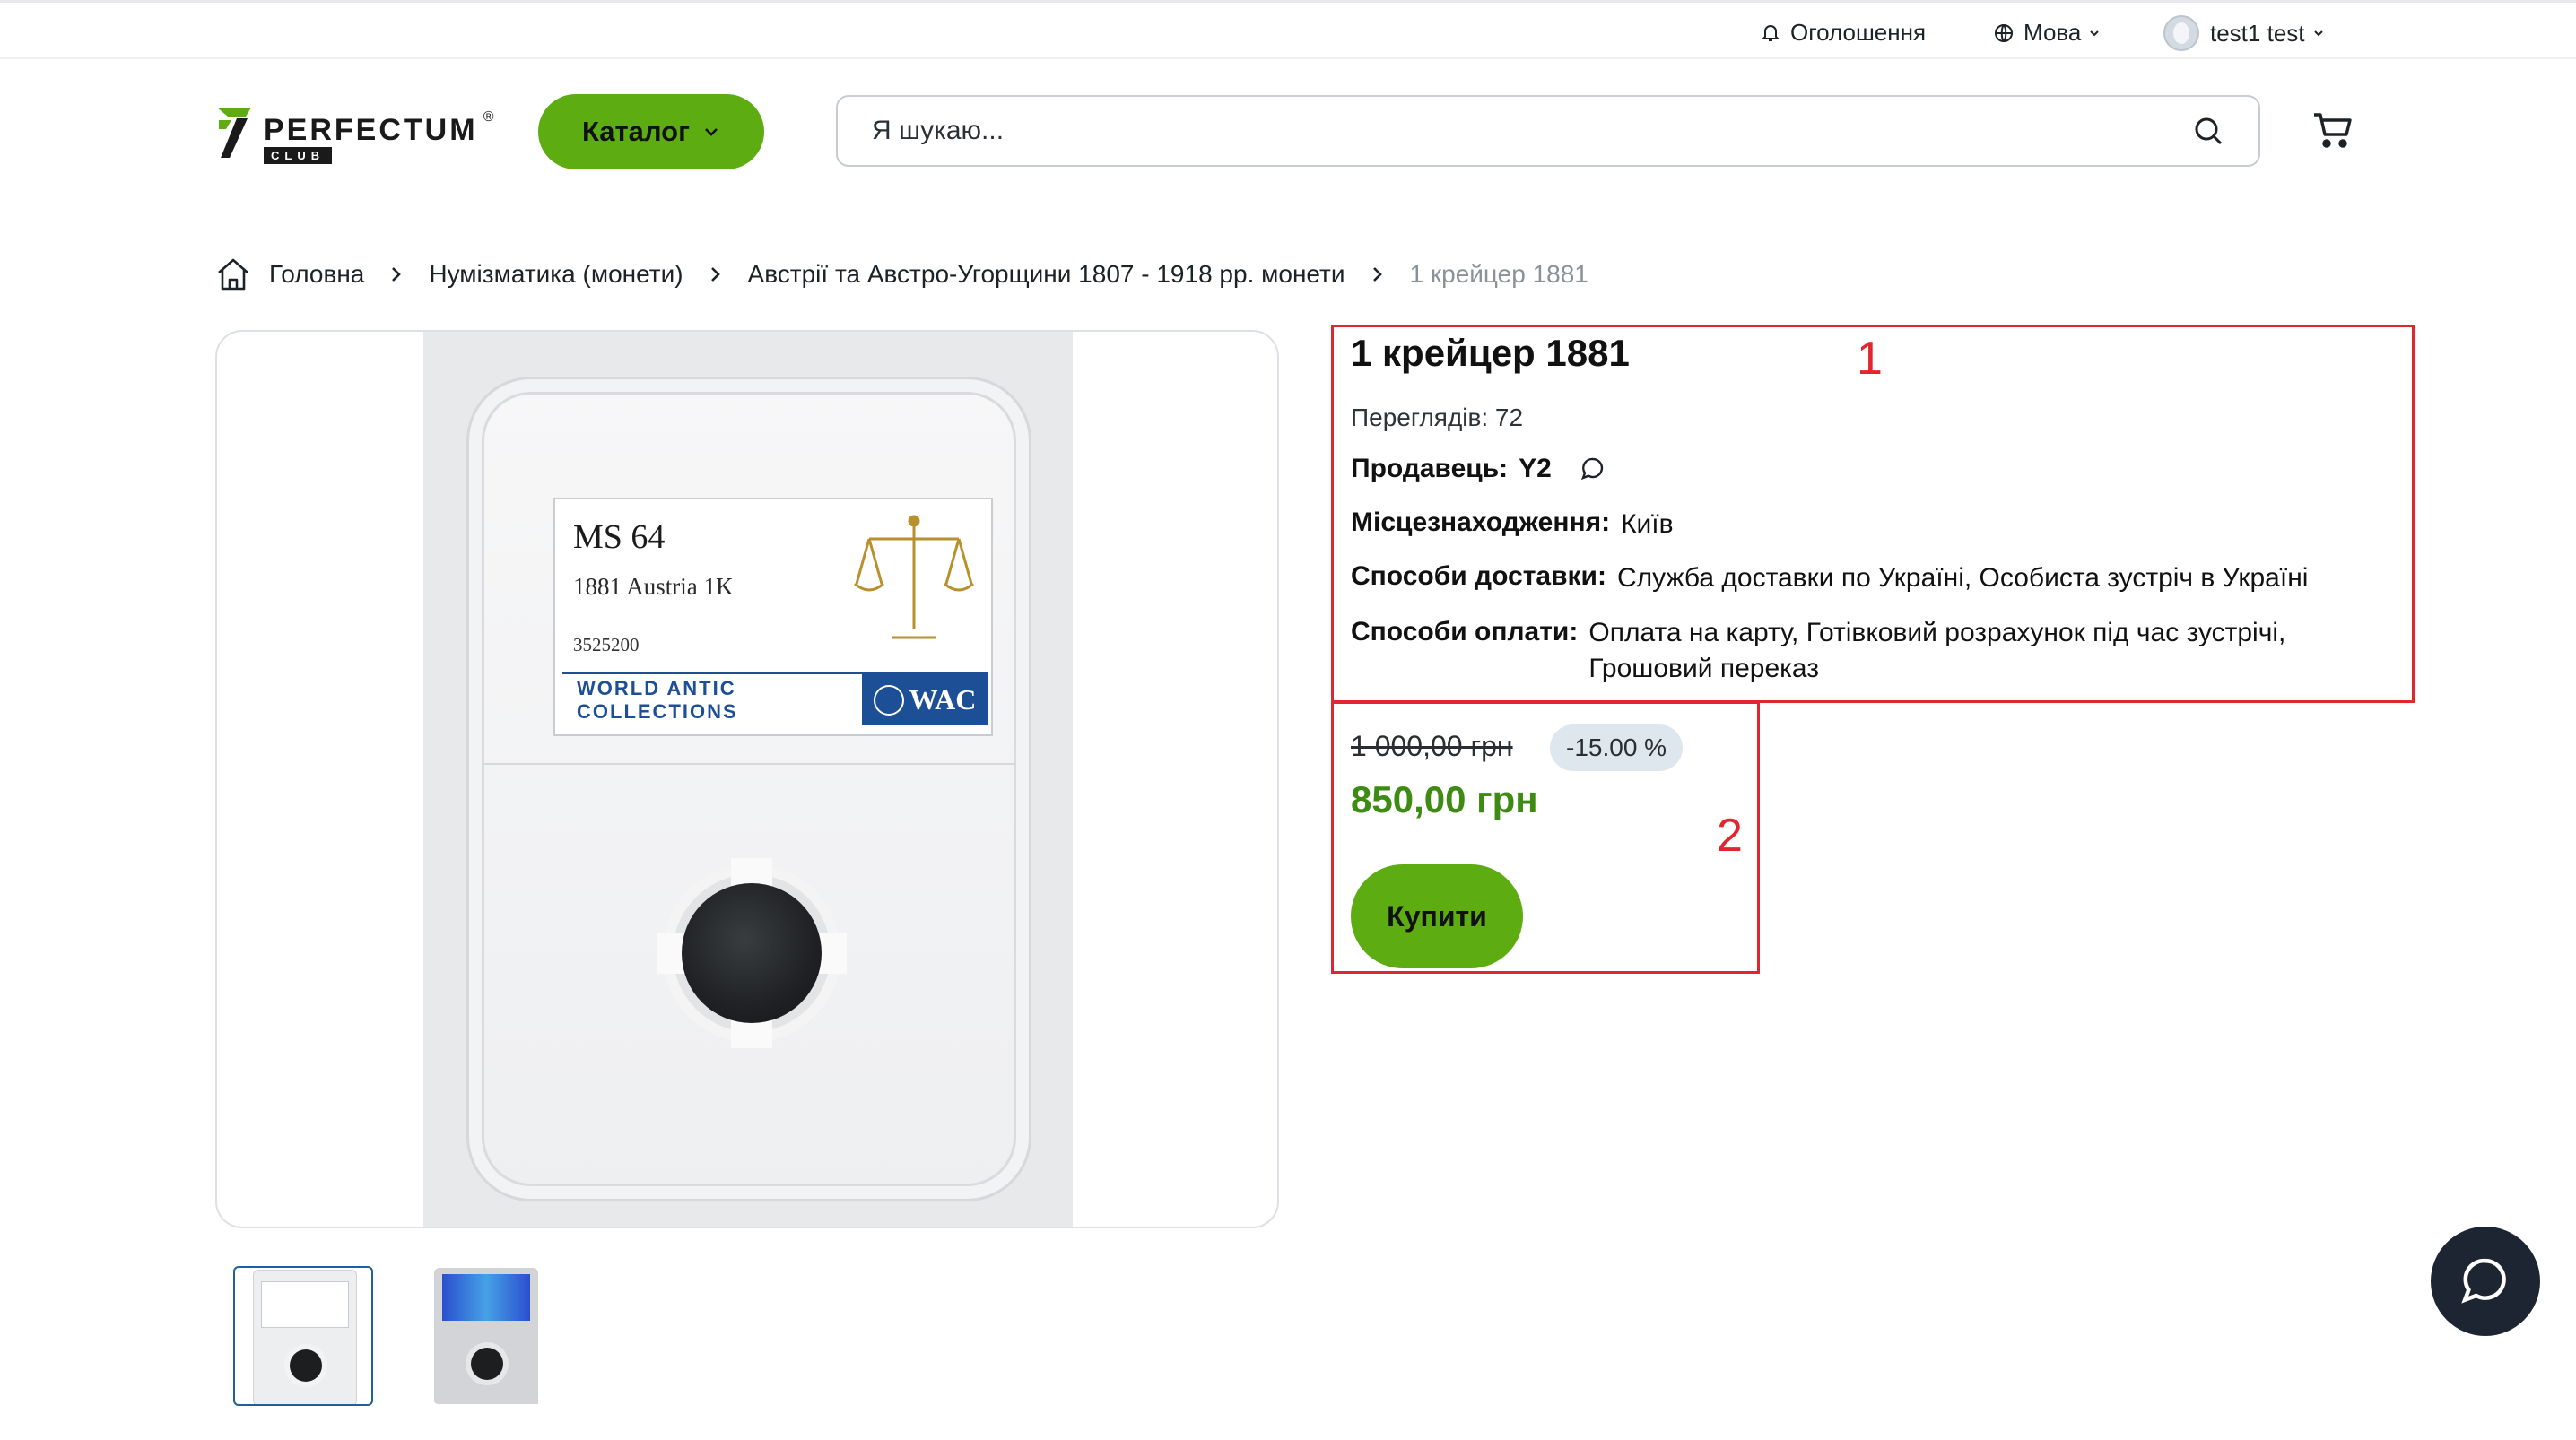  Describe the element at coordinates (775, 698) in the screenshot. I see `slab-band: WORLD ANTIC COLLECTIONS WAC` at that location.